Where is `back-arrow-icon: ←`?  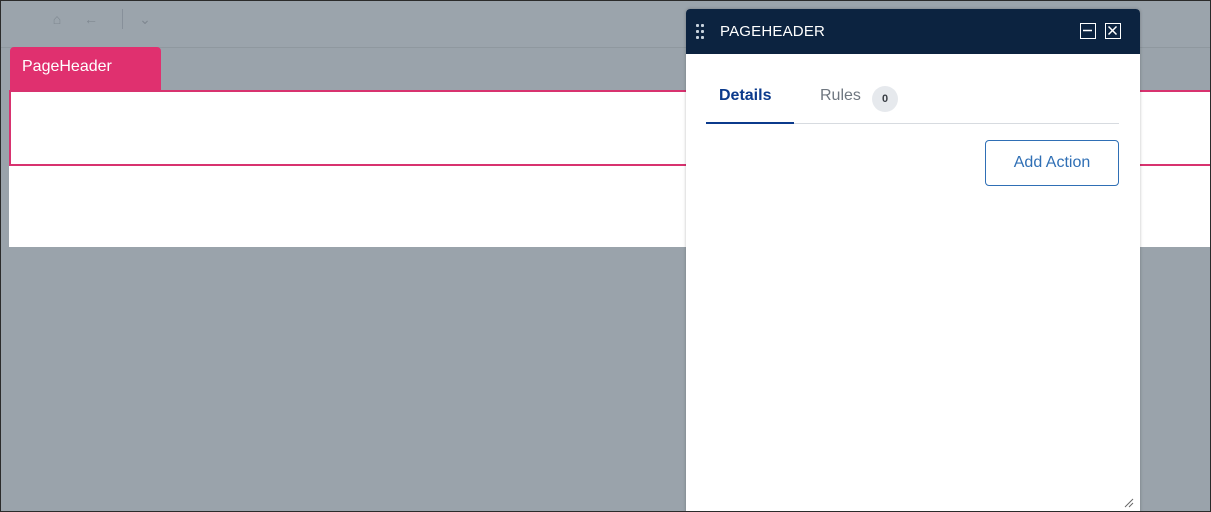 back-arrow-icon: ← is located at coordinates (91, 19).